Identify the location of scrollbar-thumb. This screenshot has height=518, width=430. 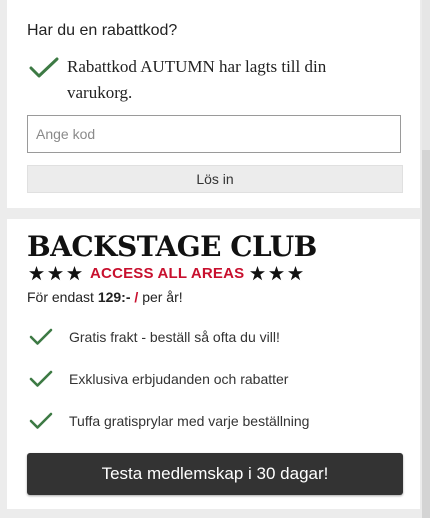
(426, 334).